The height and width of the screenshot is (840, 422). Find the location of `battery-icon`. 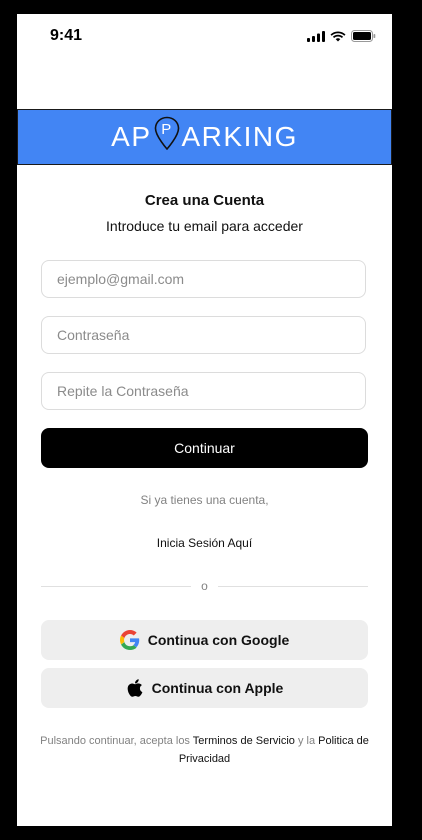

battery-icon is located at coordinates (363, 36).